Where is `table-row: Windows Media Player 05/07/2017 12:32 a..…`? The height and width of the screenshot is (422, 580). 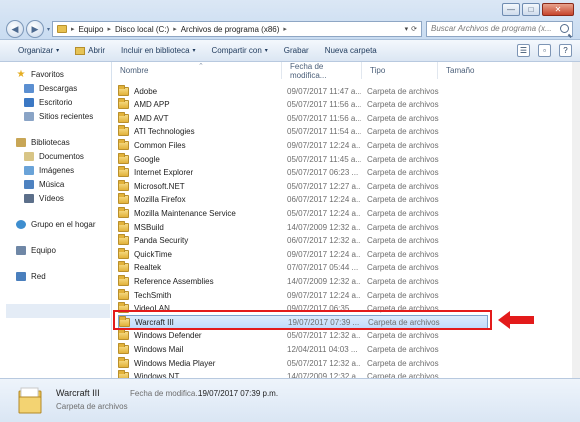
table-row: Windows Media Player 05/07/2017 12:32 a..… is located at coordinates (303, 363).